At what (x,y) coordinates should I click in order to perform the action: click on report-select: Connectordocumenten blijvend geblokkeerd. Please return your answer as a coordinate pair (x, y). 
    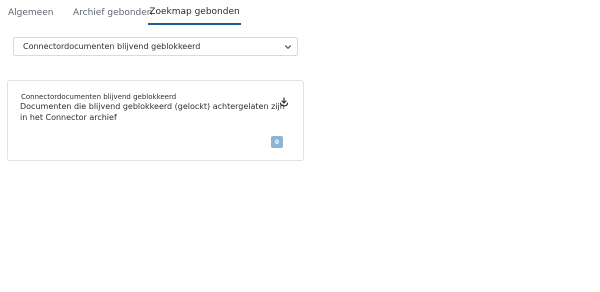
    Looking at the image, I should click on (155, 46).